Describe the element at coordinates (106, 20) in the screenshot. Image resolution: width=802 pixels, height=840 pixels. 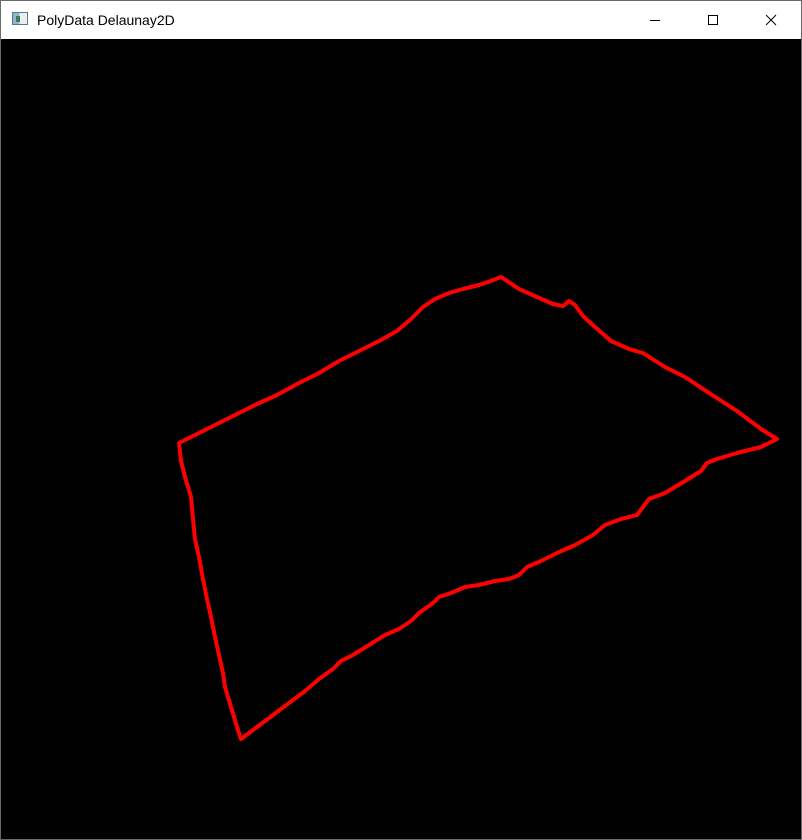
I see `window-title: PolyData Delaunay2D` at that location.